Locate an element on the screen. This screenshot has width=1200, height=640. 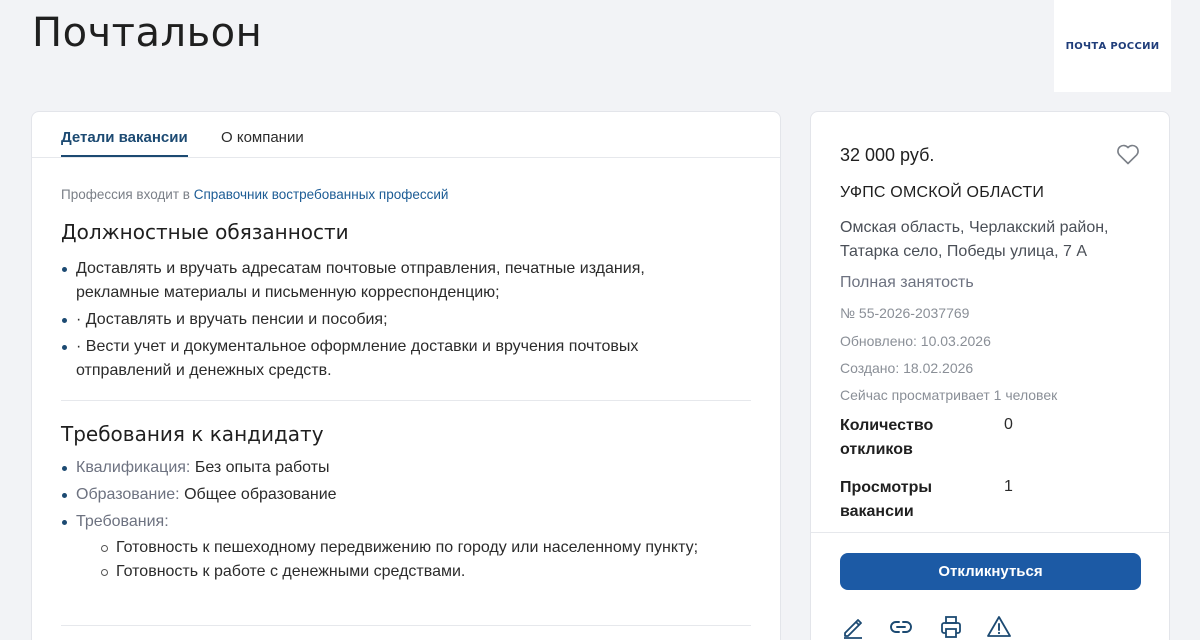
created-date: Создано: 18.02.2026 is located at coordinates (907, 368).